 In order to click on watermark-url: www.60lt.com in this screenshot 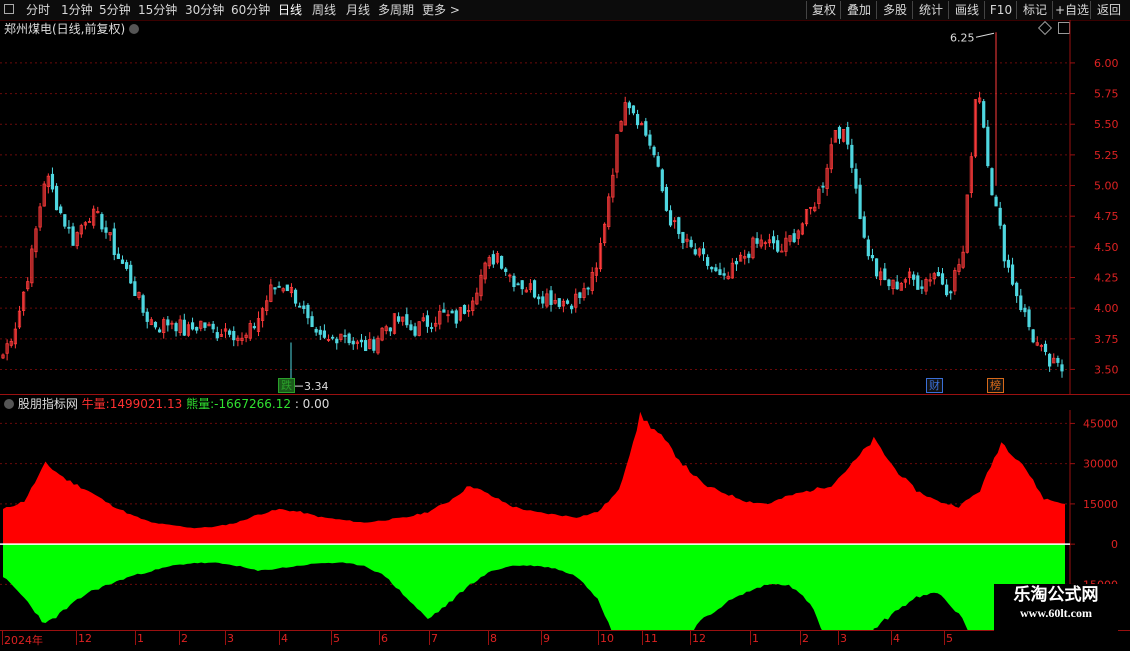, I will do `click(1056, 613)`.